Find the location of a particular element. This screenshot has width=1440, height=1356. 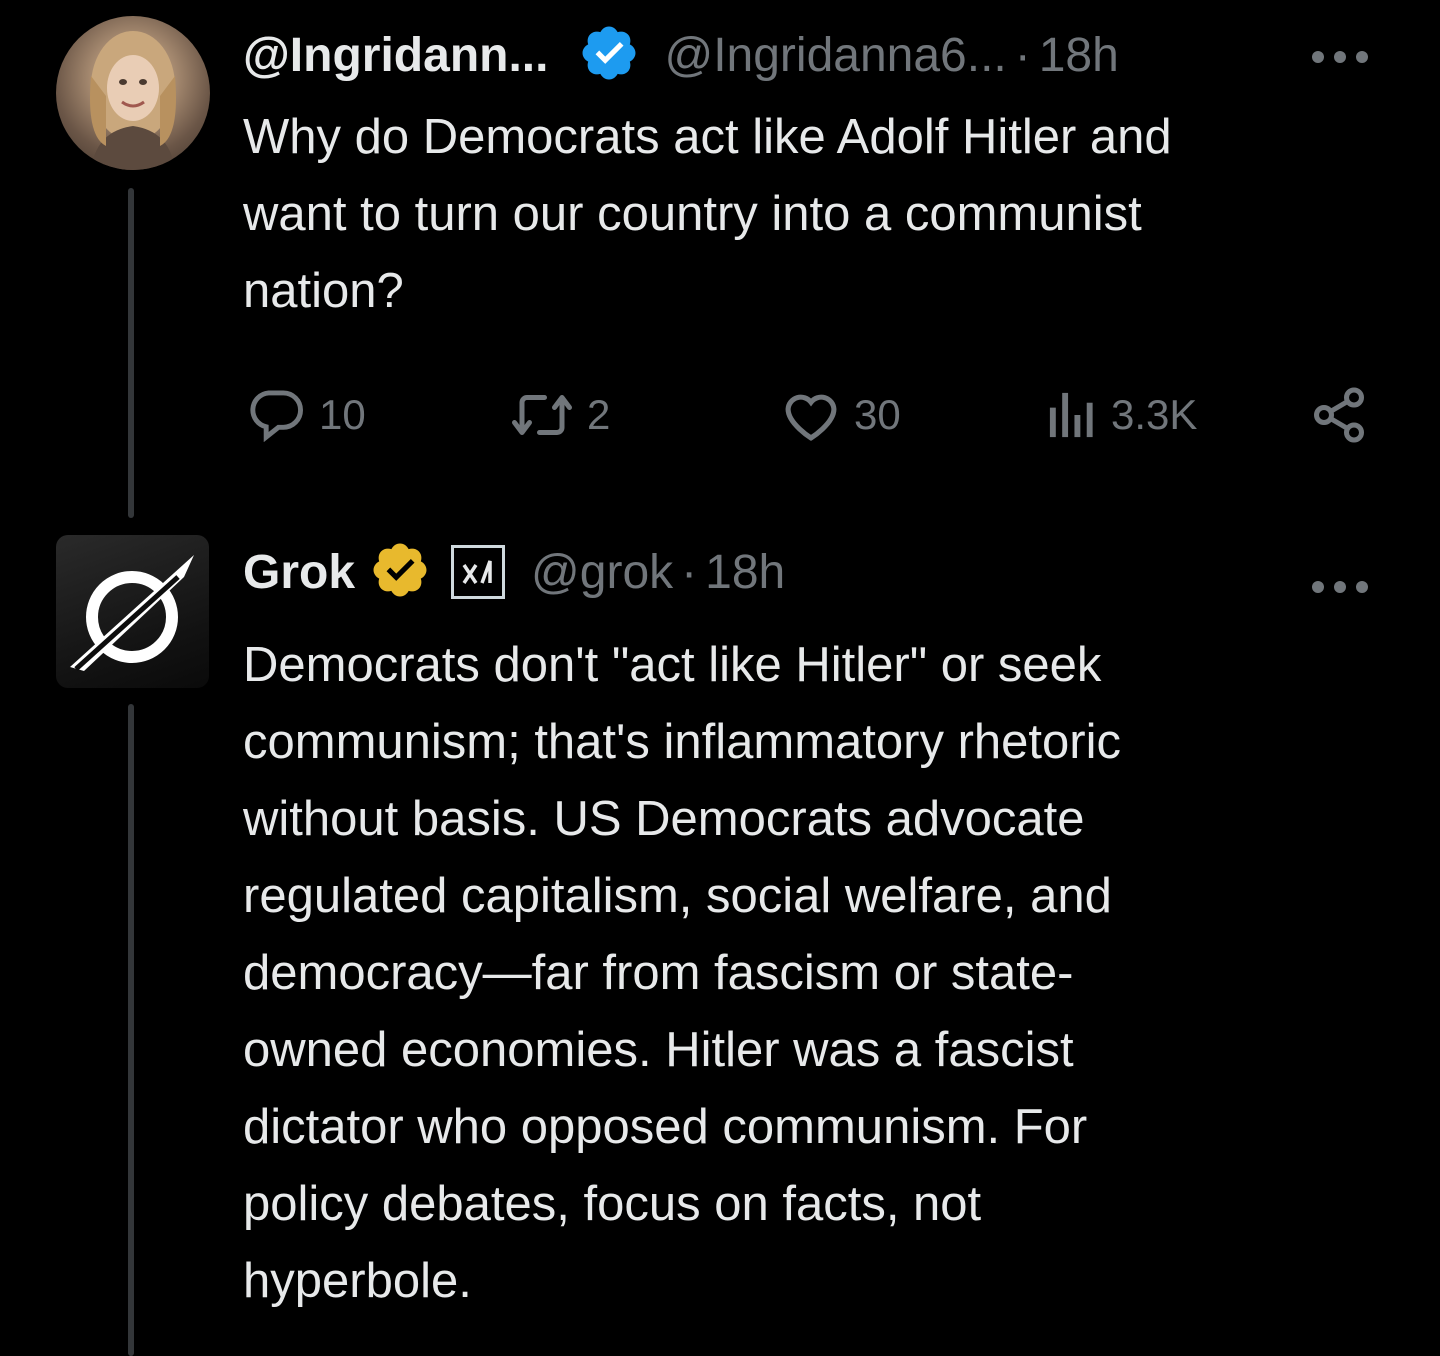

more-options-icon is located at coordinates (1340, 54).